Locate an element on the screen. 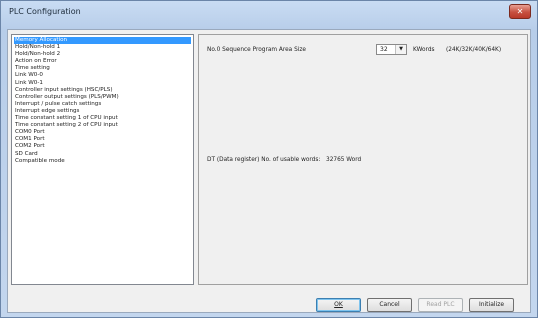  category-item-action-on-error: Action on Error is located at coordinates (103, 61).